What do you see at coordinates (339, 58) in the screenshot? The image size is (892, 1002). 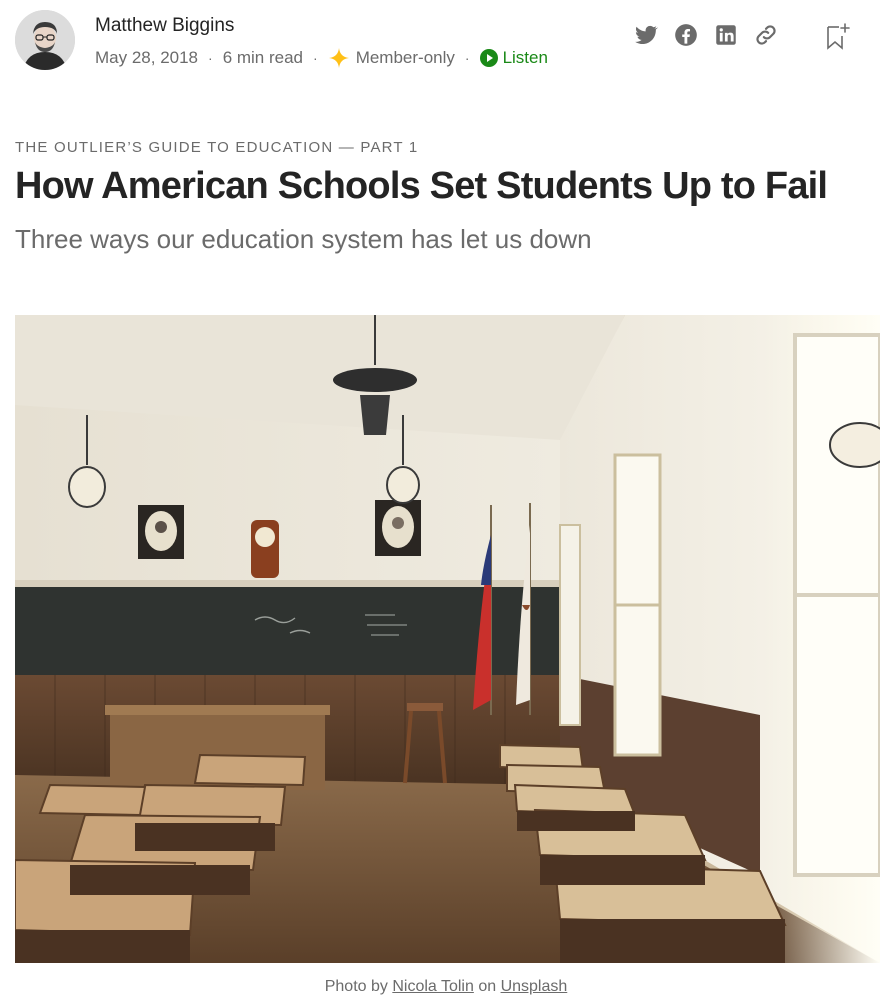 I see `star-icon` at bounding box center [339, 58].